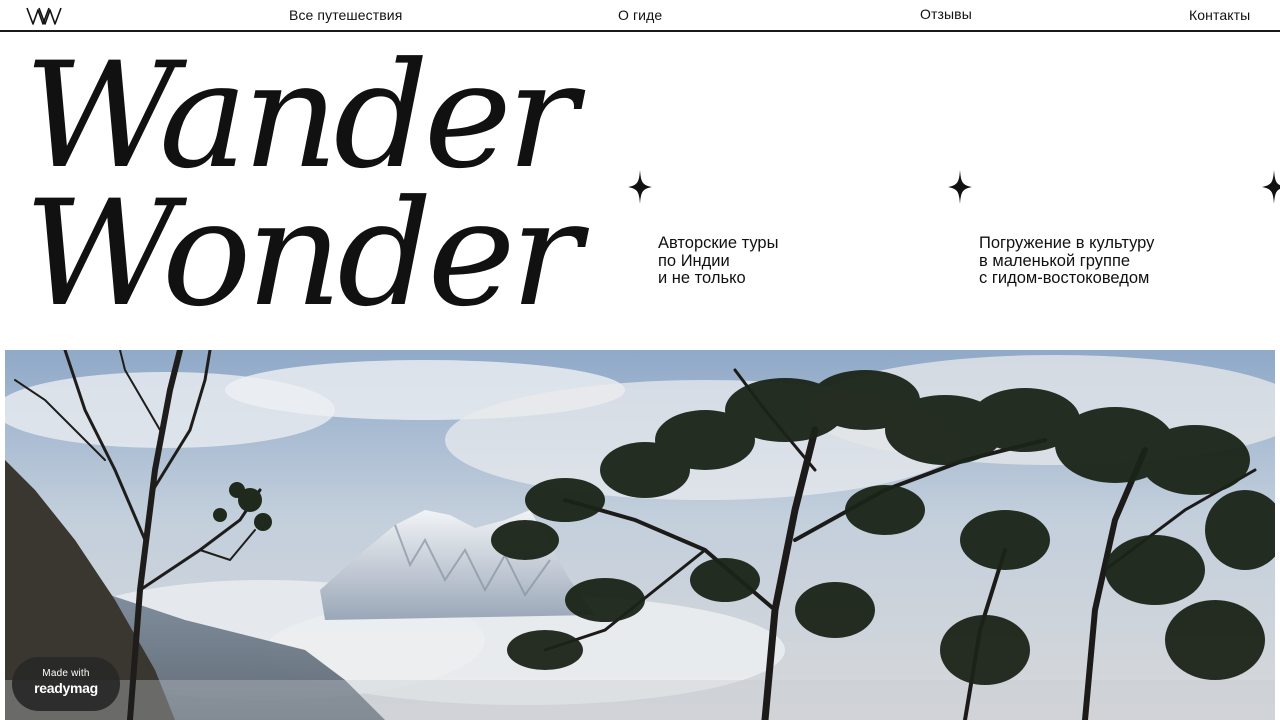 The height and width of the screenshot is (720, 1280). Describe the element at coordinates (345, 15) in the screenshot. I see `nav-all-trips-link: Все путешествия` at that location.